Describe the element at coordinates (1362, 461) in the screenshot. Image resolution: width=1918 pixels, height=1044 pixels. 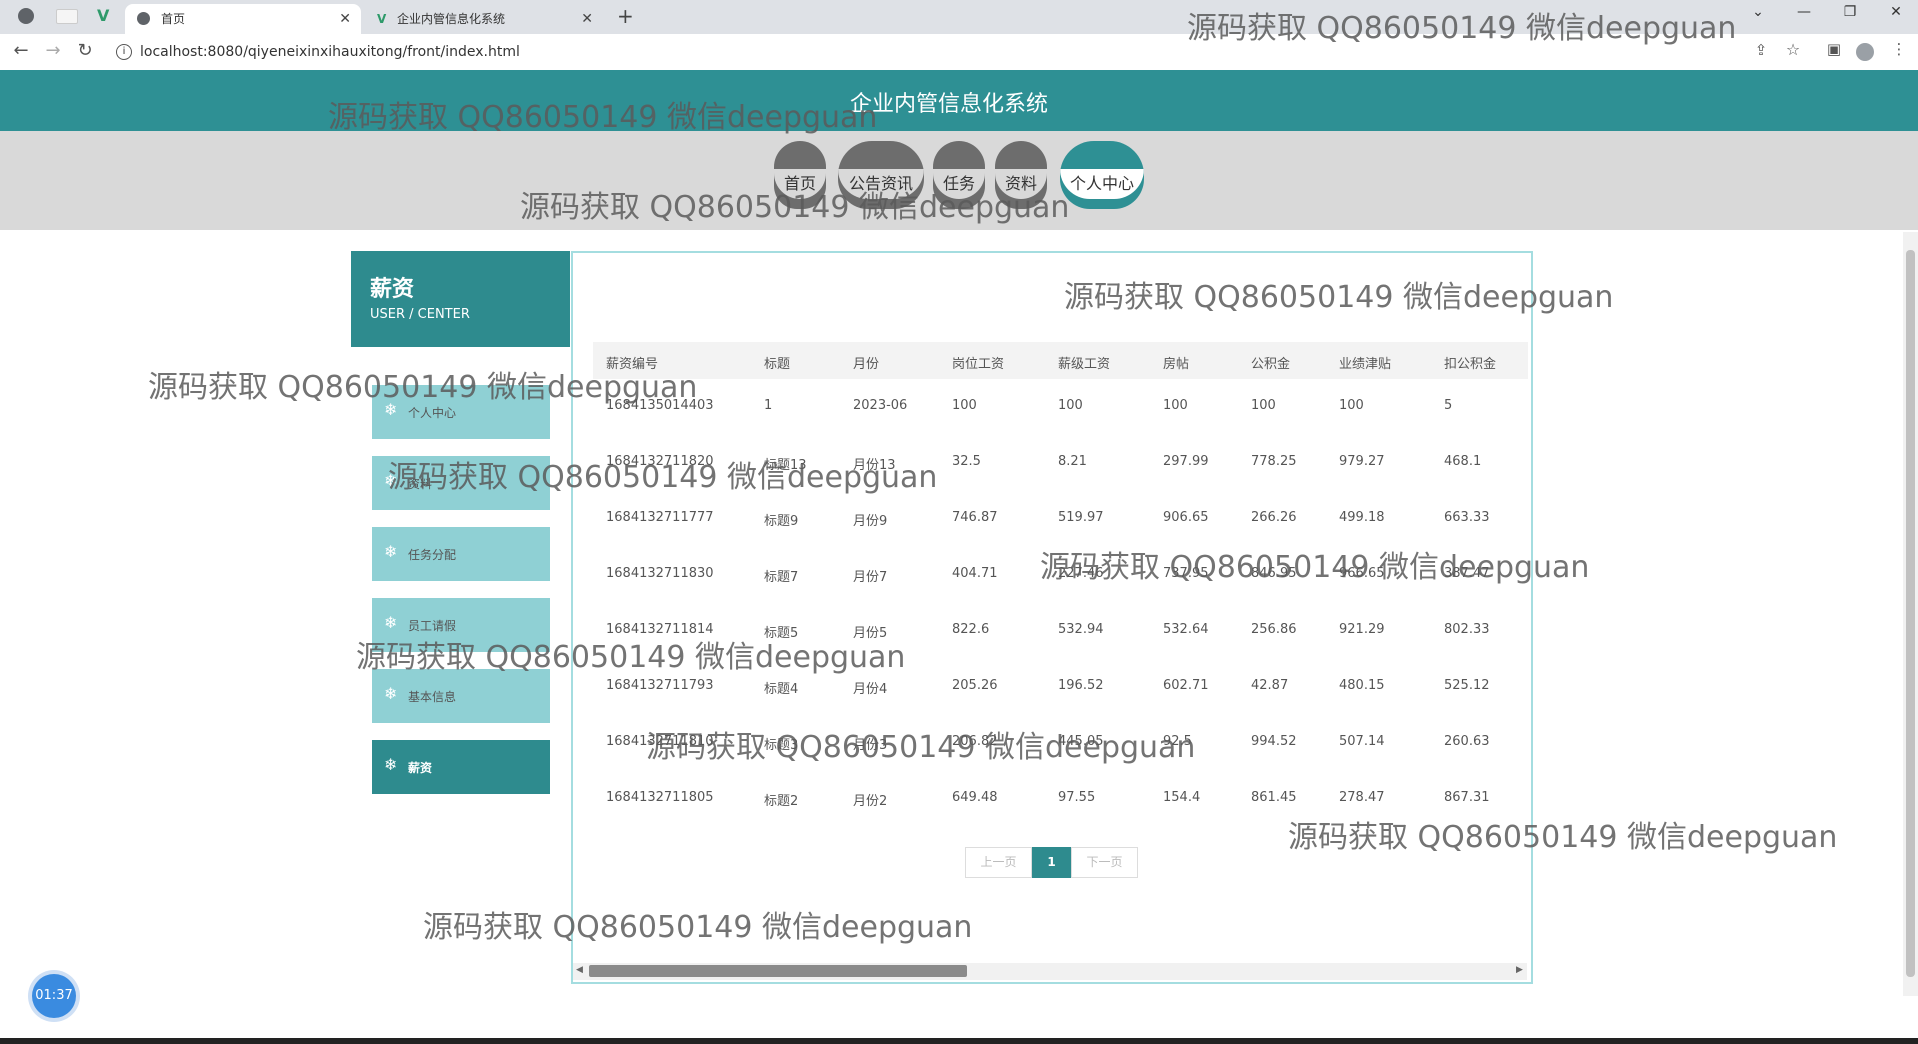
I see `table-cell: 979.27` at that location.